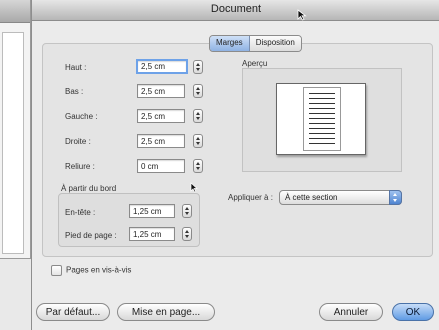 This screenshot has width=439, height=330. Describe the element at coordinates (99, 270) in the screenshot. I see `mirror-pages-label: Pages en vis-à-vis` at that location.